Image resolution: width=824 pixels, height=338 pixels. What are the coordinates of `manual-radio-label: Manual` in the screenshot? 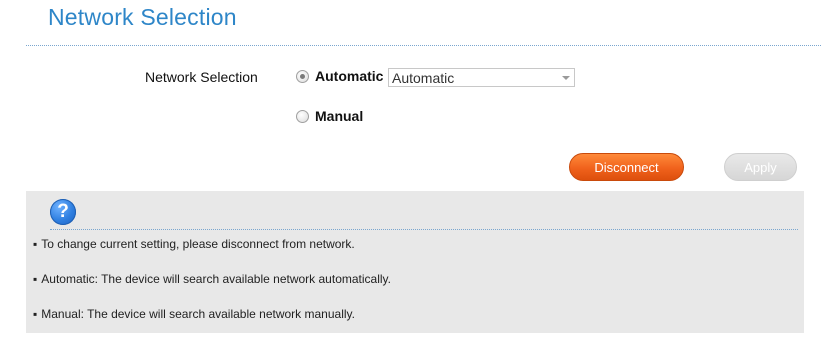 It's located at (339, 116).